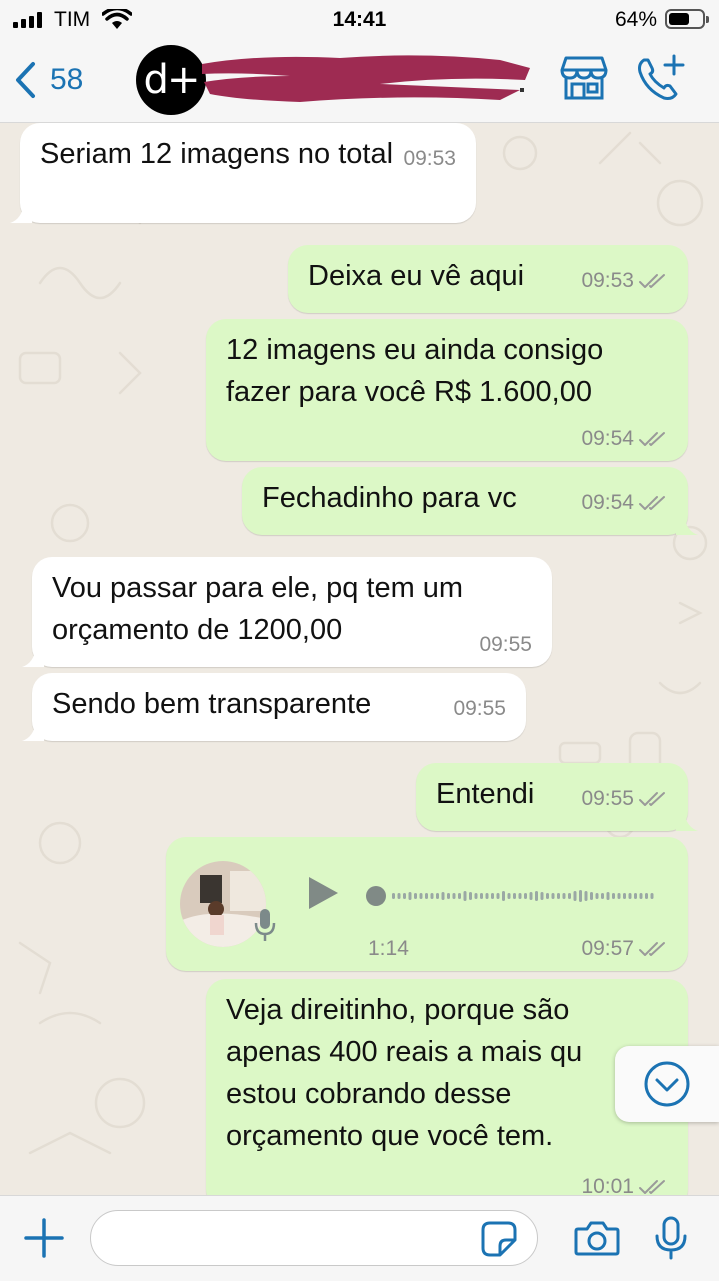 The image size is (719, 1281). I want to click on incoming-message: Seriam 12 imagens no total 09:53, so click(248, 173).